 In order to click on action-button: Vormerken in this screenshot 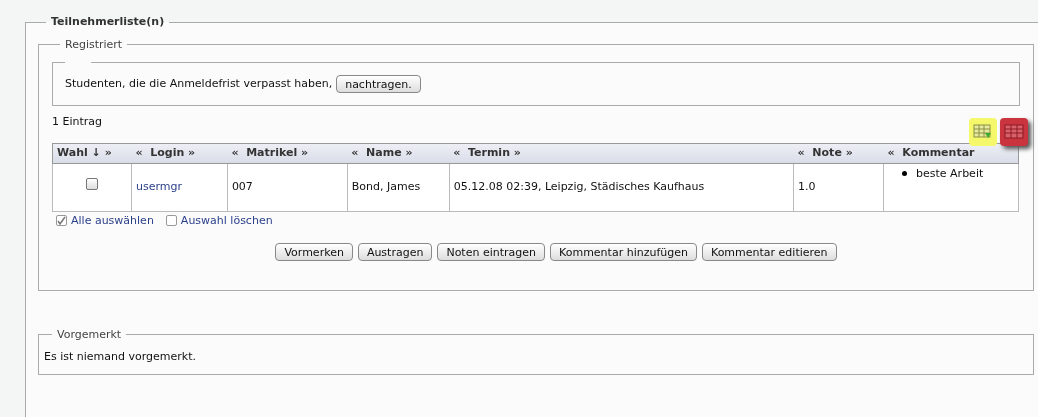, I will do `click(314, 252)`.